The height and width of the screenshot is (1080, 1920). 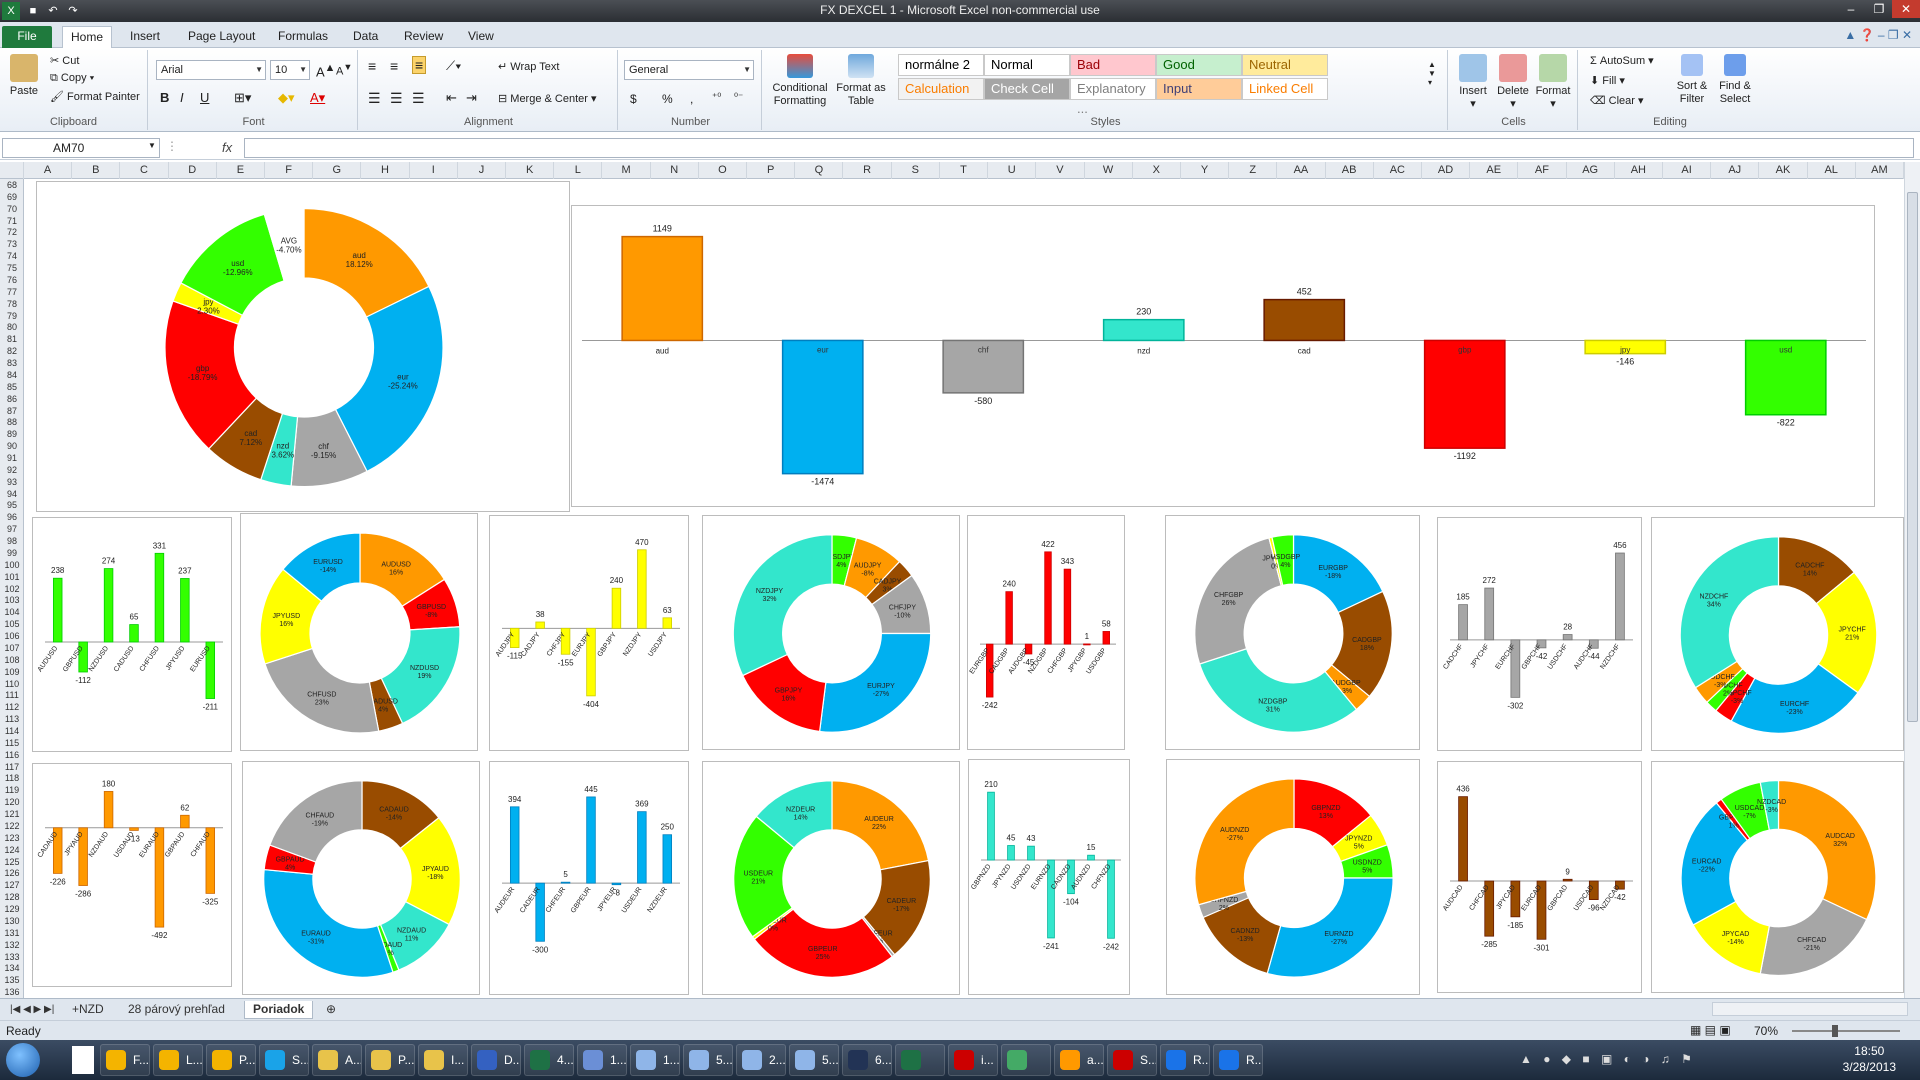 I want to click on column-header: Y, so click(x=1205, y=170).